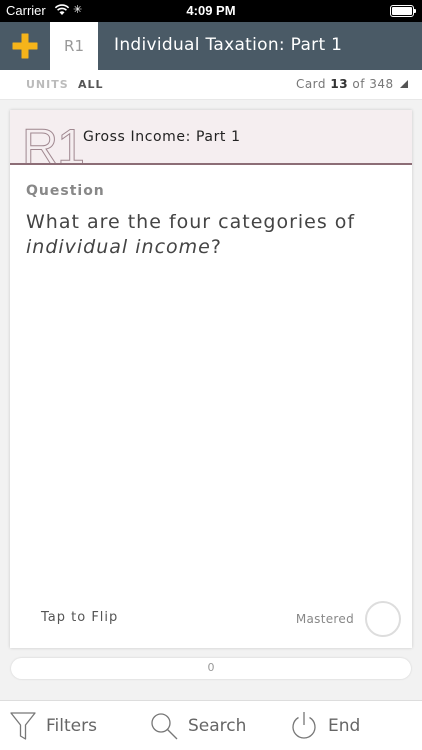 The image size is (422, 750). What do you see at coordinates (164, 726) in the screenshot?
I see `magnifier-icon` at bounding box center [164, 726].